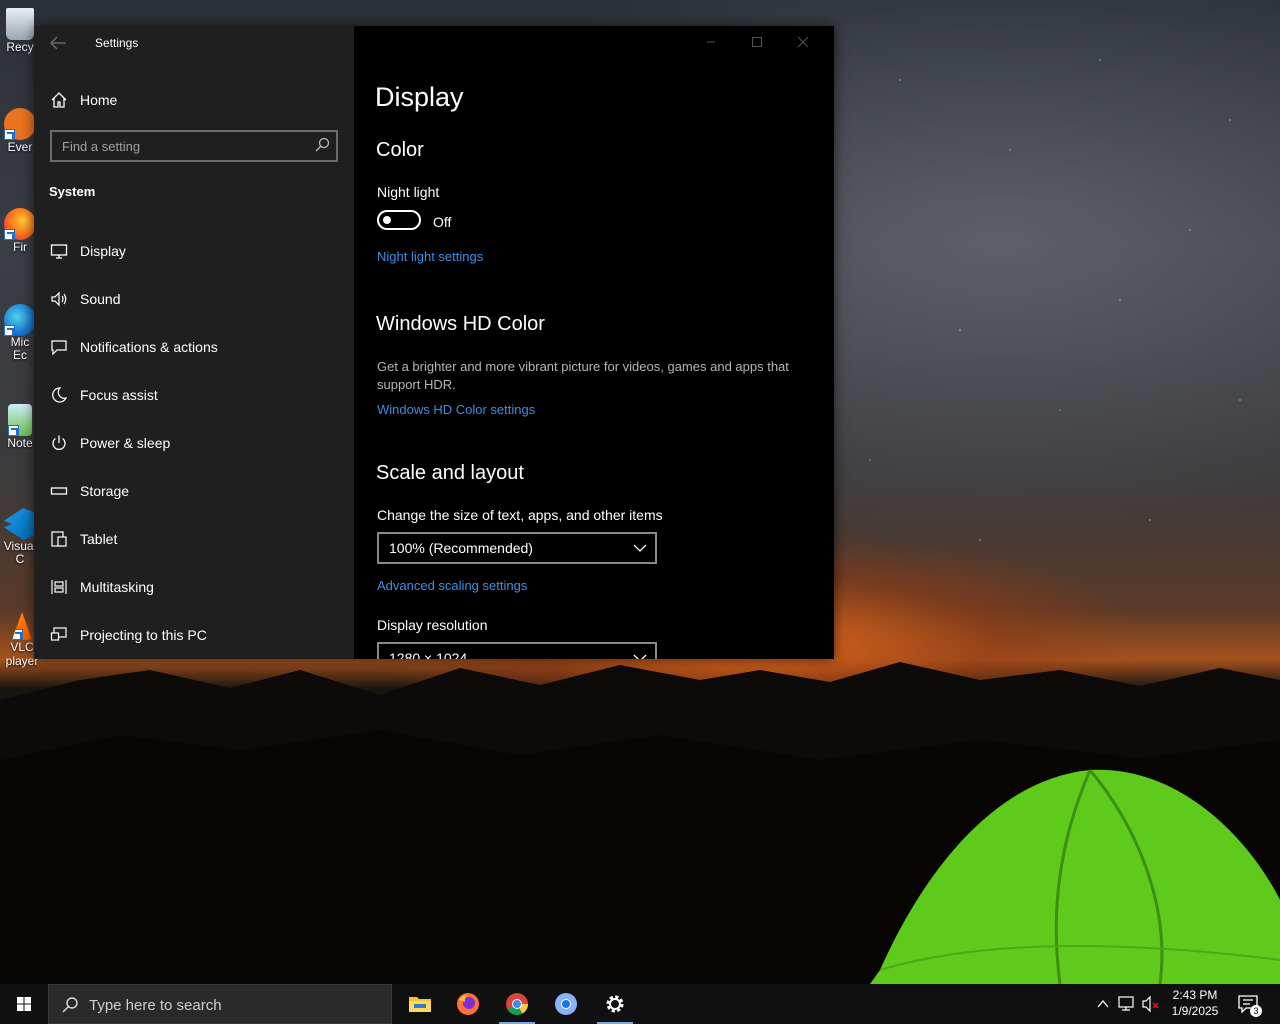 The image size is (1280, 1024). I want to click on settings-gear-icon, so click(615, 1004).